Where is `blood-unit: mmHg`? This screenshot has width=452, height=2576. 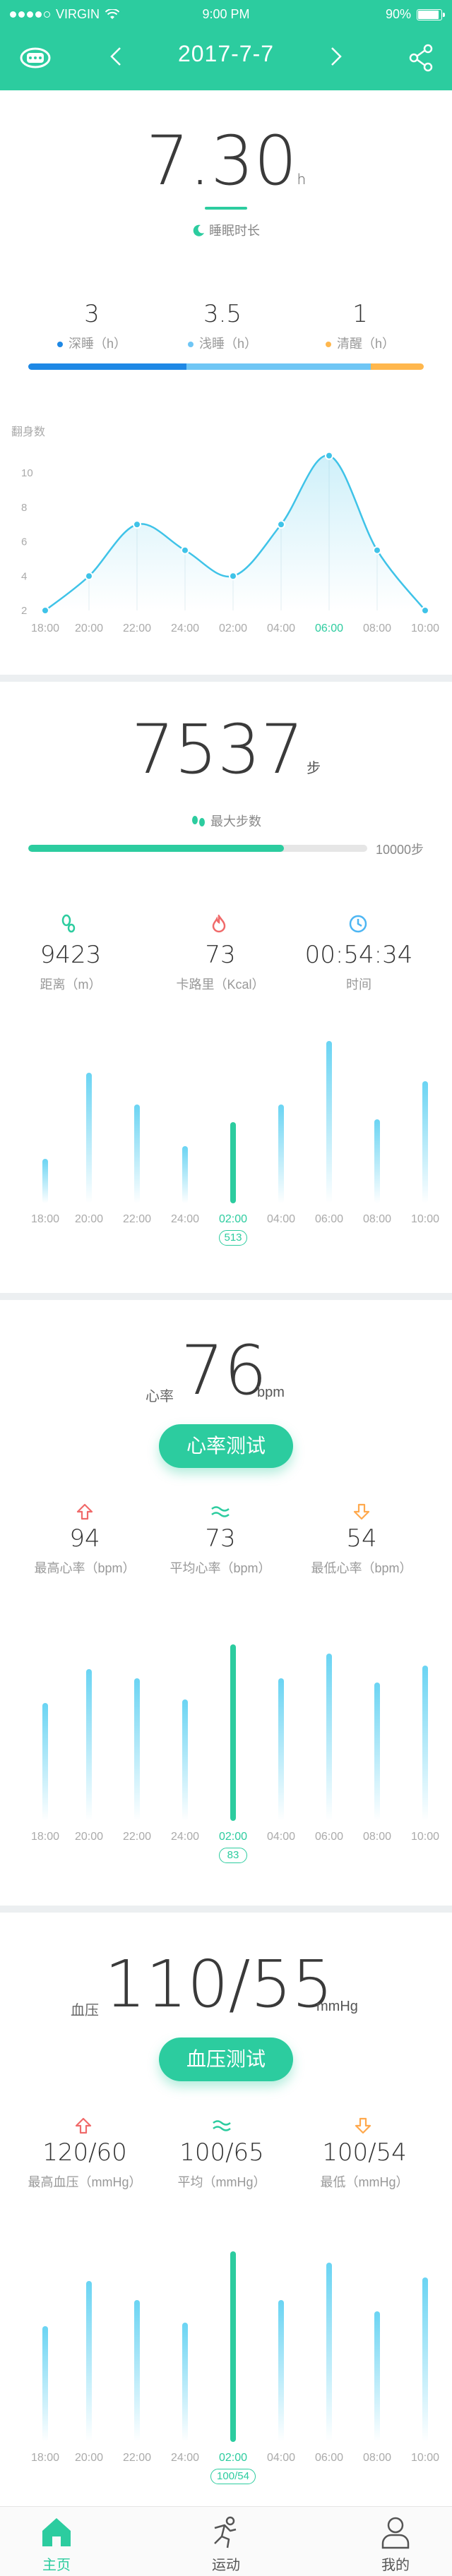
blood-unit: mmHg is located at coordinates (337, 2006).